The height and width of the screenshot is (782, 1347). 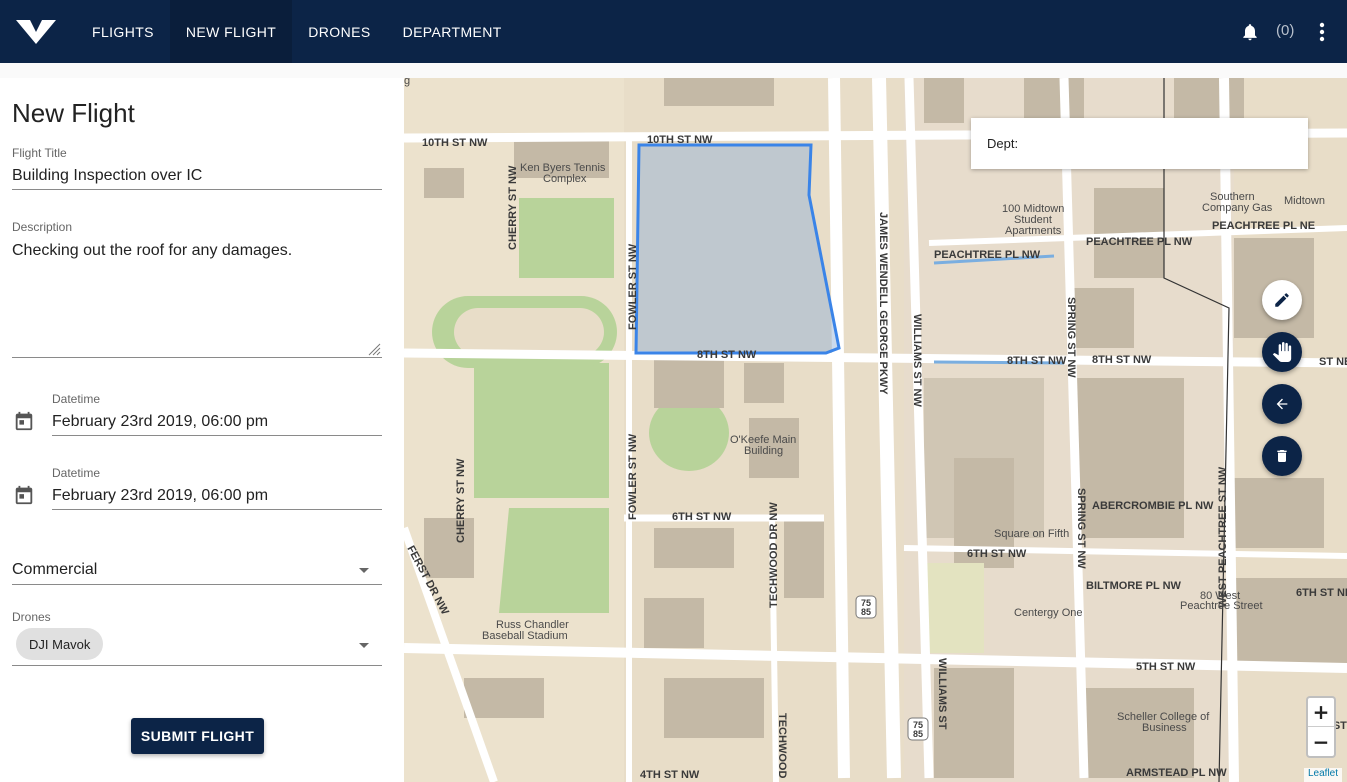 I want to click on description-underline, so click(x=197, y=357).